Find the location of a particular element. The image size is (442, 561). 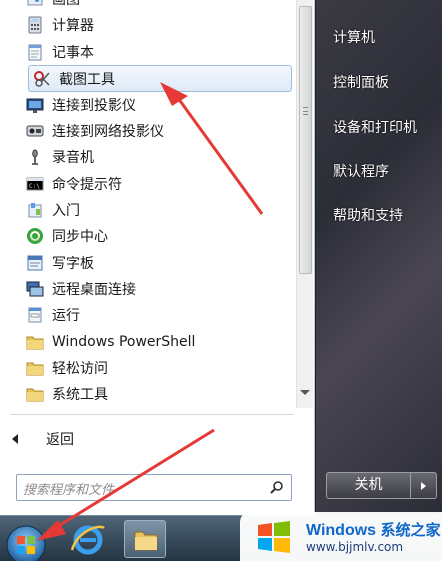

program-label: 计算器 is located at coordinates (73, 26).